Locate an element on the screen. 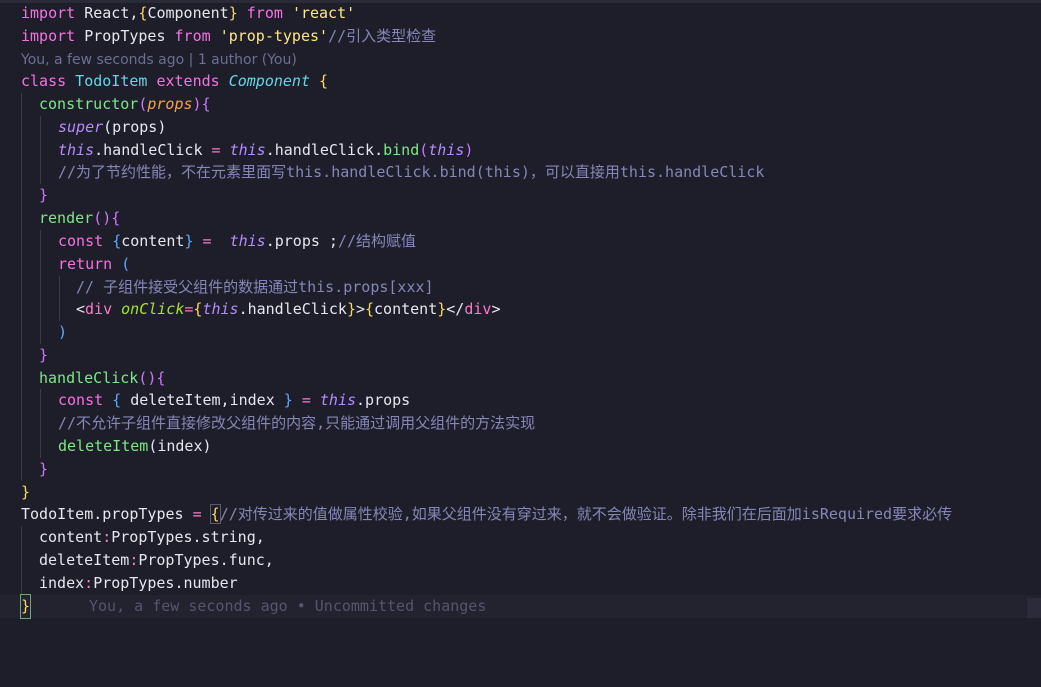 Image resolution: width=1041 pixels, height=687 pixels. code-line-17-text: const { deleteItem,index } = this.props is located at coordinates (234, 400).